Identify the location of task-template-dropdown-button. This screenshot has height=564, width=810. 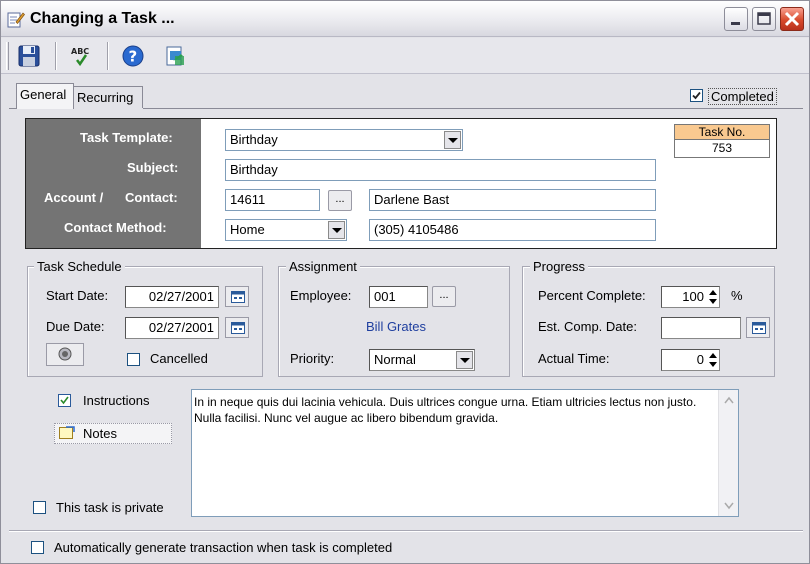
(452, 140).